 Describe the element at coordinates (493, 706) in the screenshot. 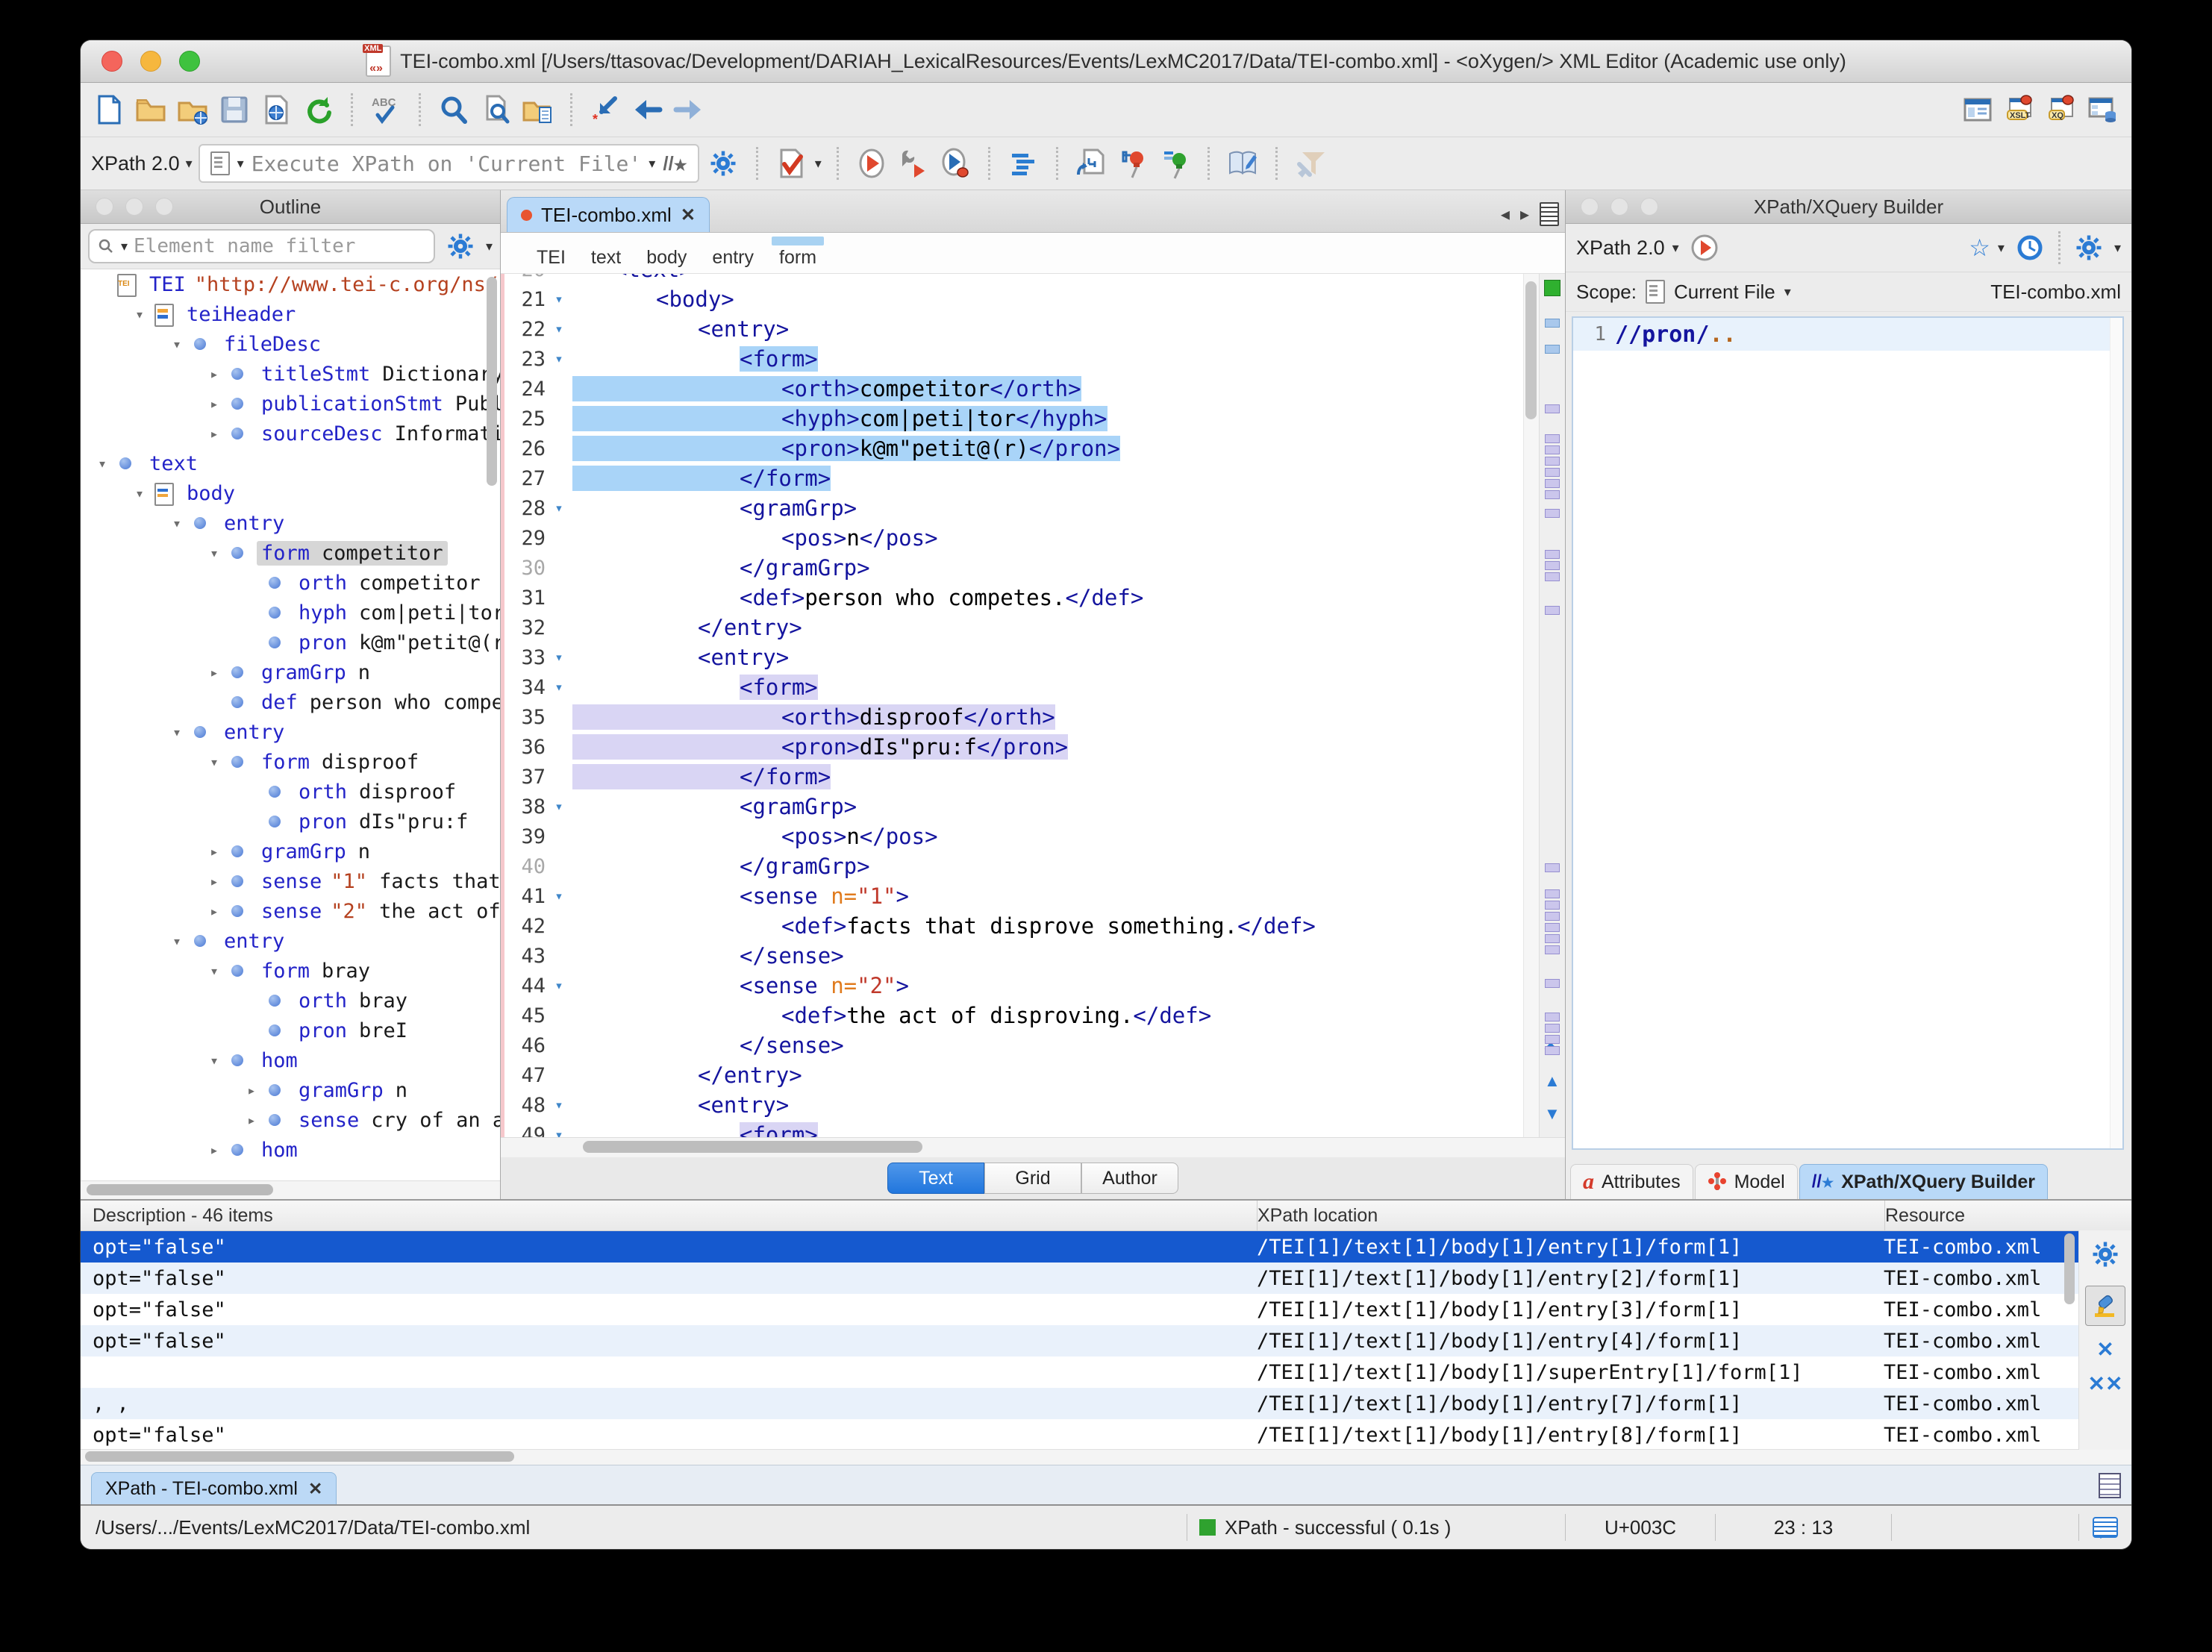

I see `outline-vertical-scrollbar` at that location.